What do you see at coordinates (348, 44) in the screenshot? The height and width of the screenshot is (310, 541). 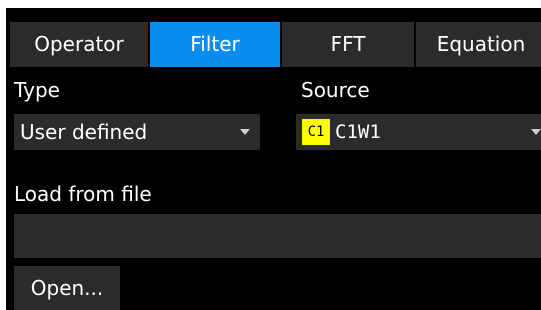 I see `tab-fft: FFT` at bounding box center [348, 44].